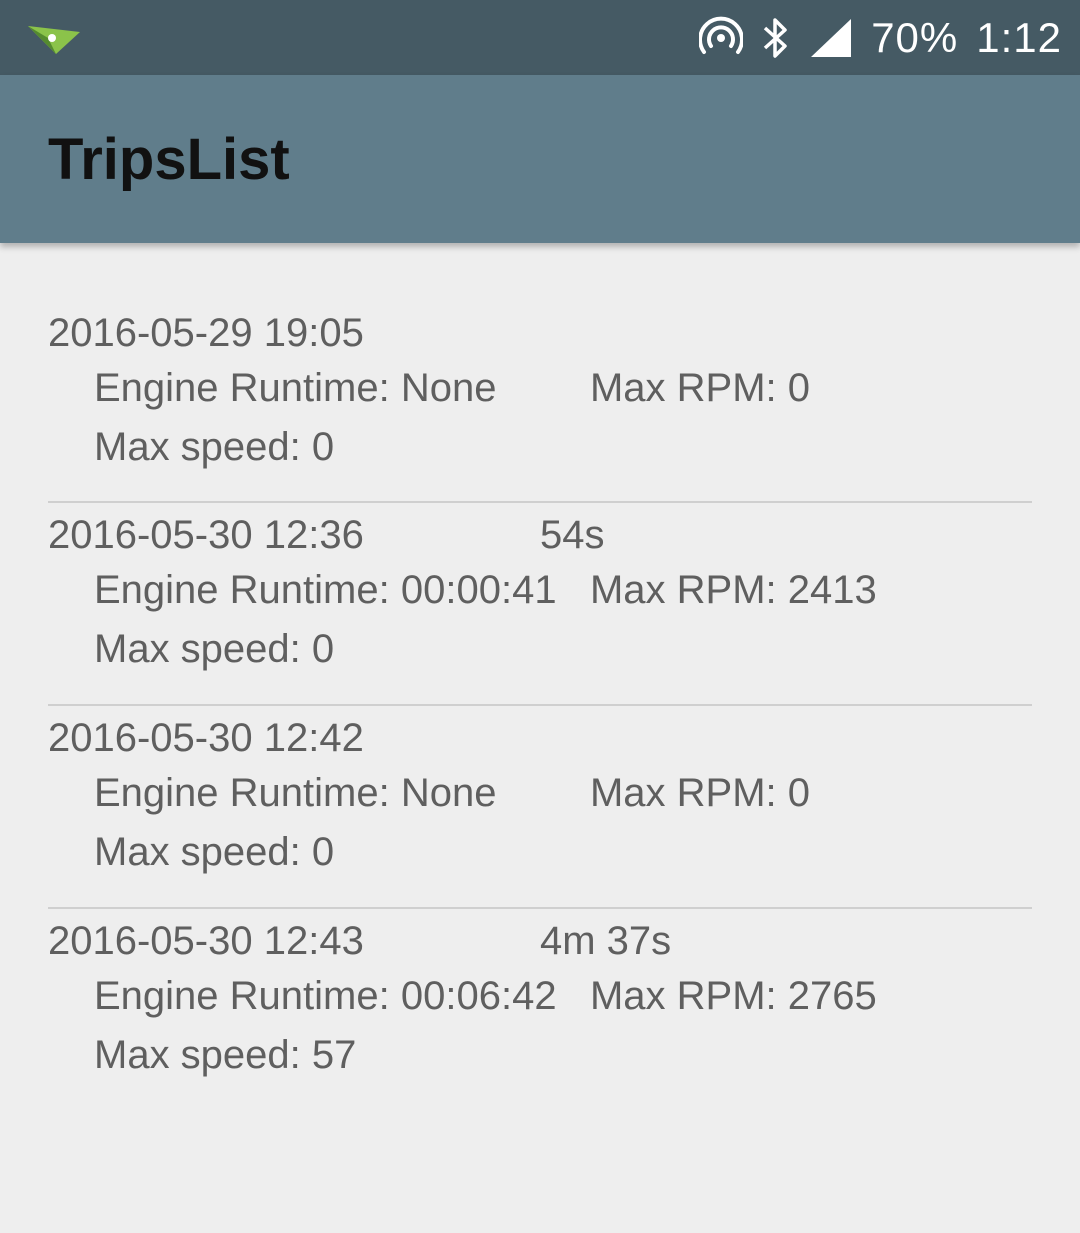 The height and width of the screenshot is (1233, 1080). What do you see at coordinates (206, 535) in the screenshot?
I see `trip-date: 2016-05-30 12:36` at bounding box center [206, 535].